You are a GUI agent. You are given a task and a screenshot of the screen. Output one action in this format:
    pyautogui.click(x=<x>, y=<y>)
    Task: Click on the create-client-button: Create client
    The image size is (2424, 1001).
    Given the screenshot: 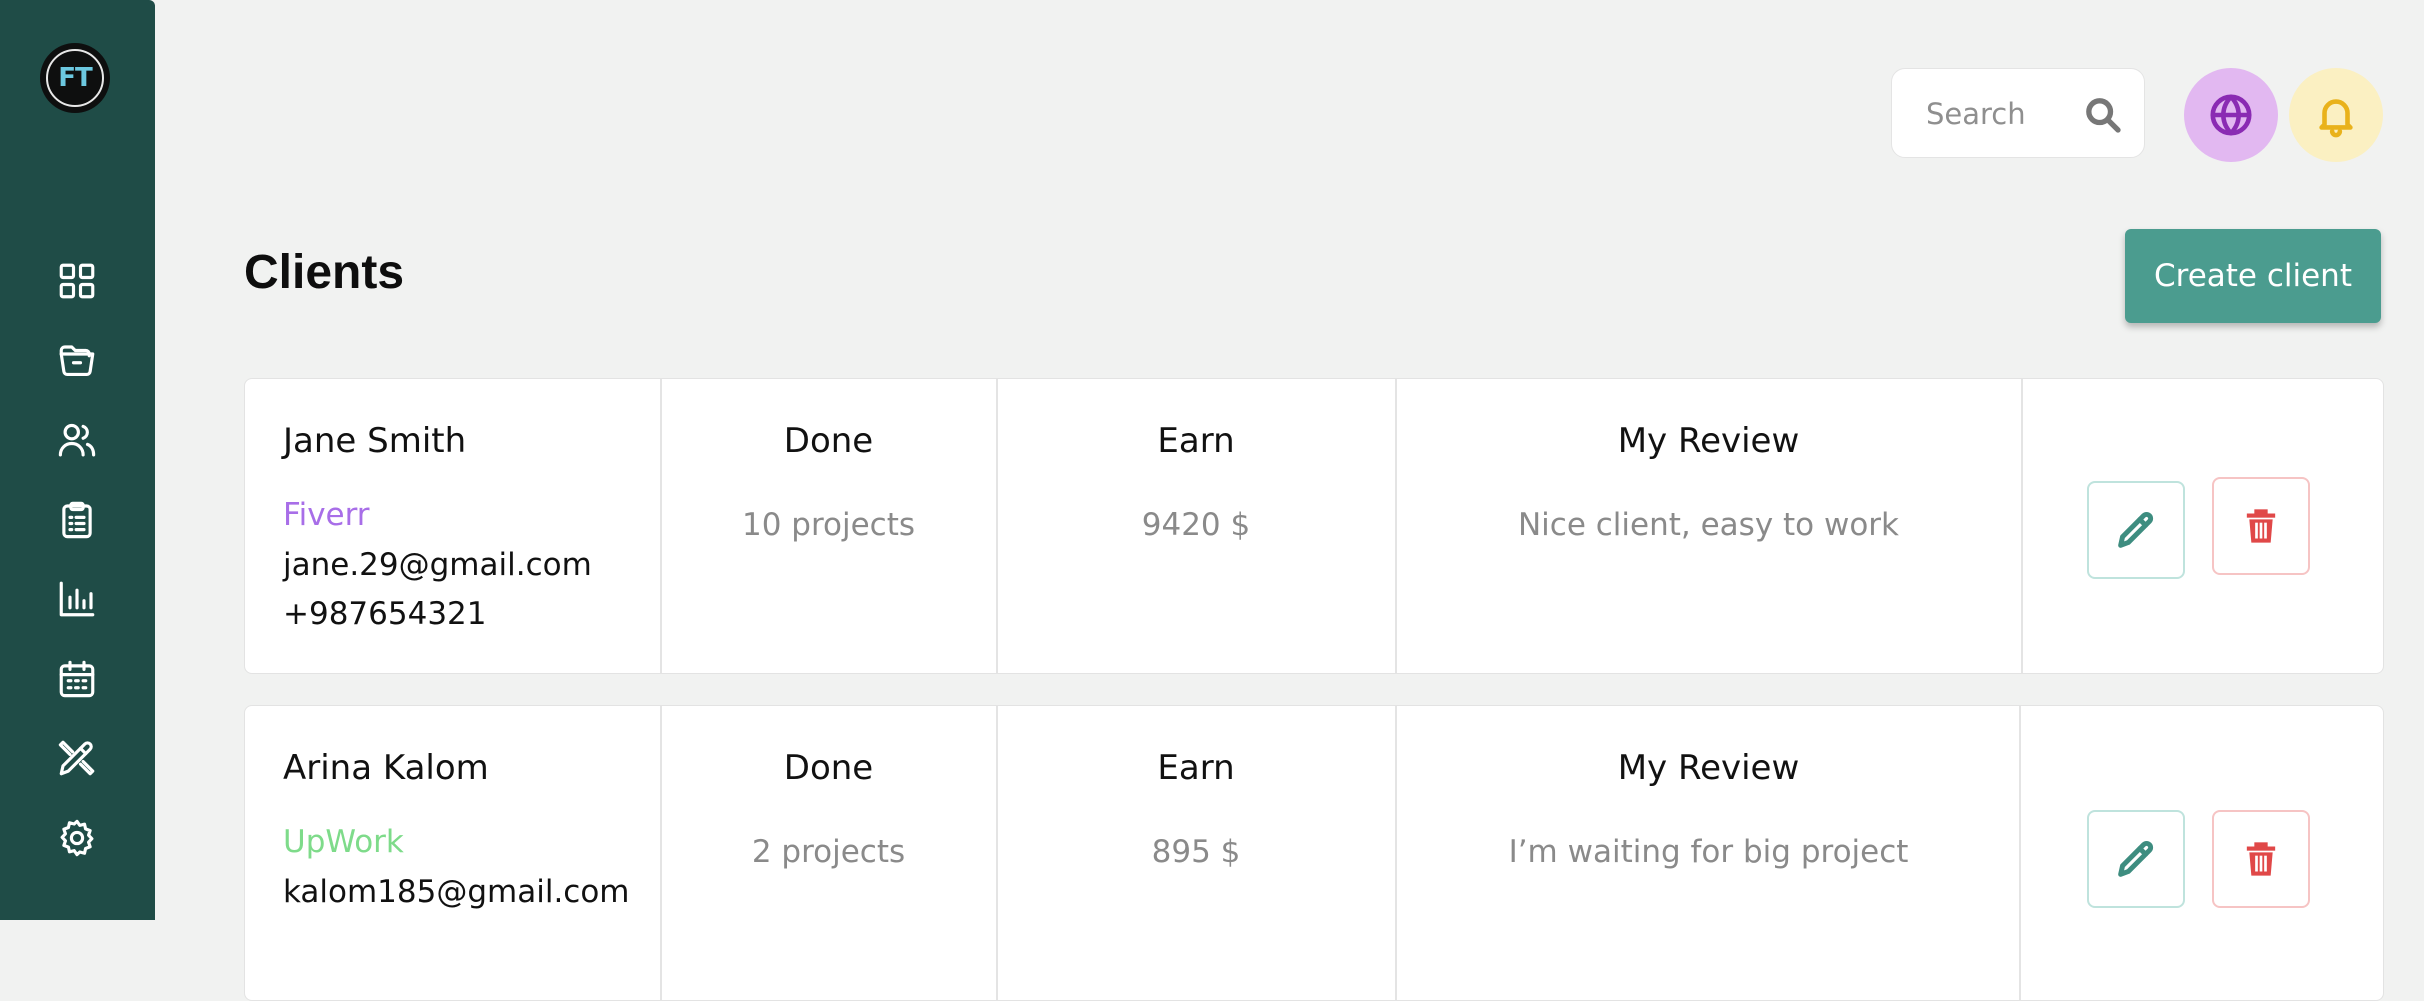 What is the action you would take?
    pyautogui.click(x=2253, y=276)
    